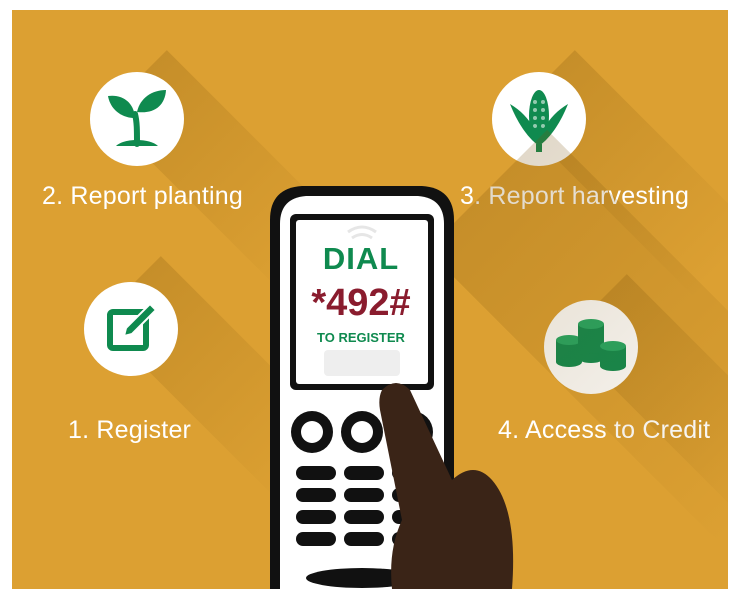 The image size is (740, 589). What do you see at coordinates (361, 303) in the screenshot?
I see `ussd-code: *492#` at bounding box center [361, 303].